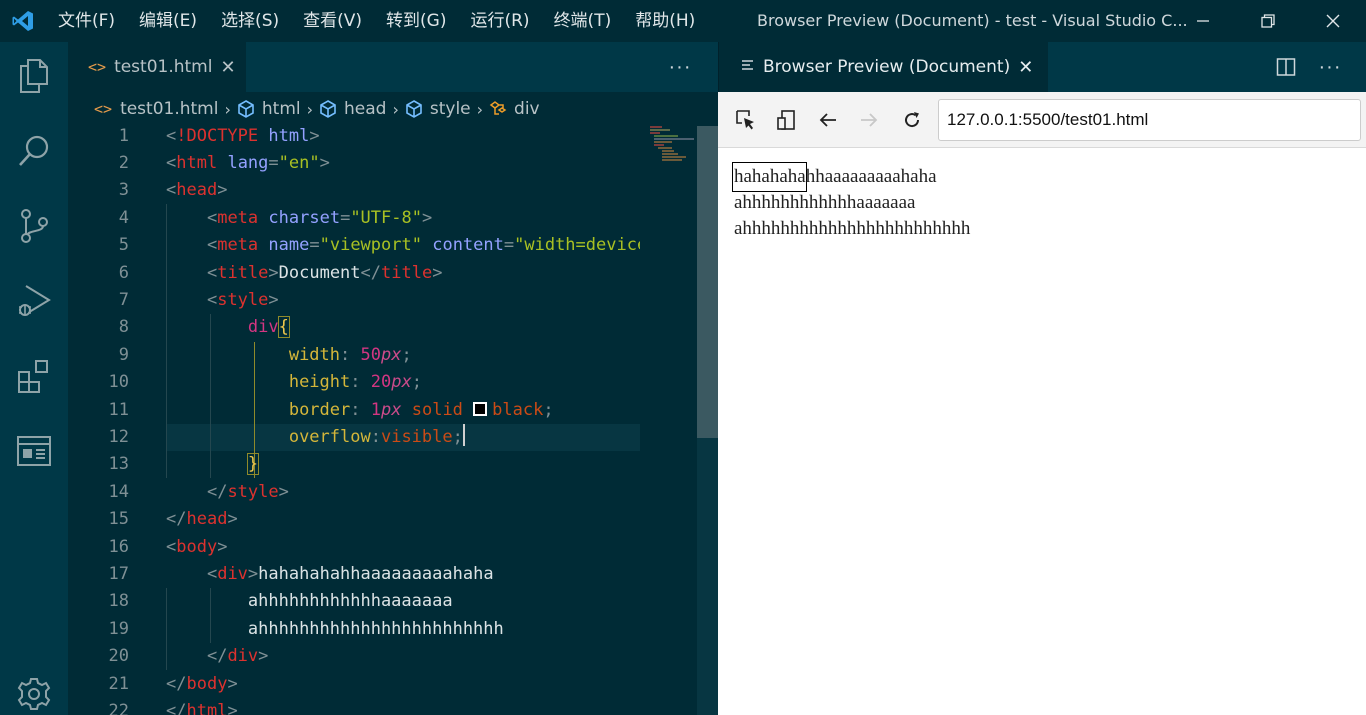 This screenshot has height=715, width=1366. What do you see at coordinates (118, 519) in the screenshot?
I see `line-number: 15` at bounding box center [118, 519].